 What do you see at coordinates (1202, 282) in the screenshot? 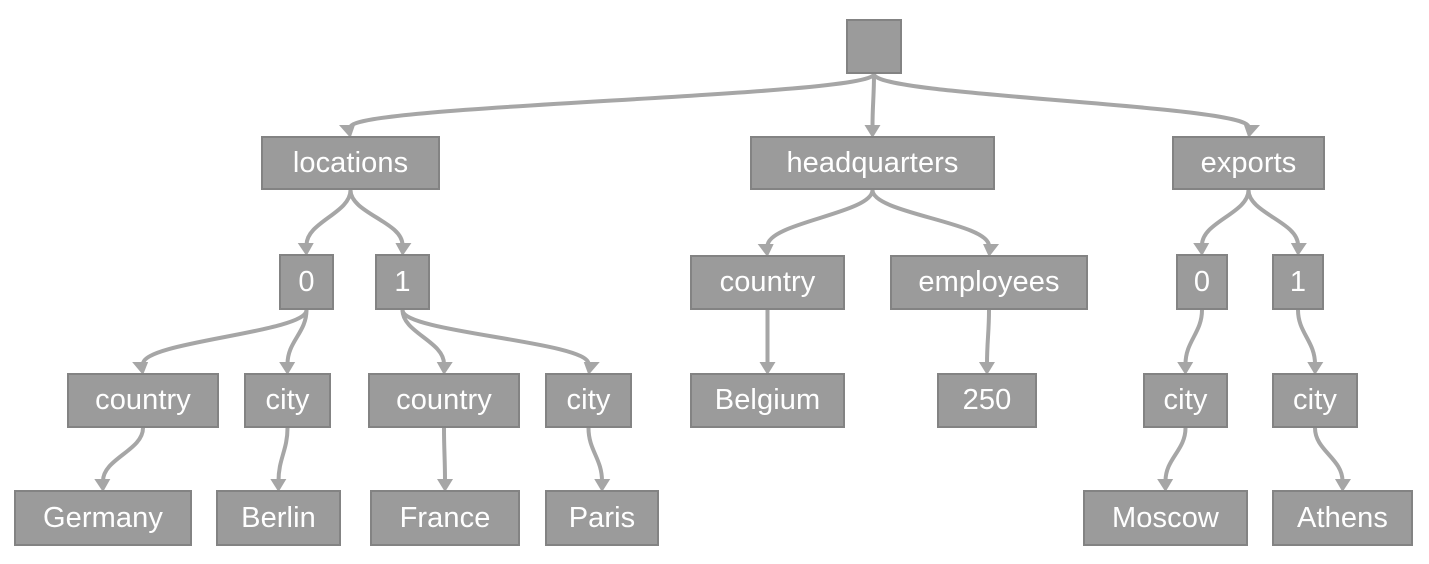
I see `tree-node-exp0: 0` at bounding box center [1202, 282].